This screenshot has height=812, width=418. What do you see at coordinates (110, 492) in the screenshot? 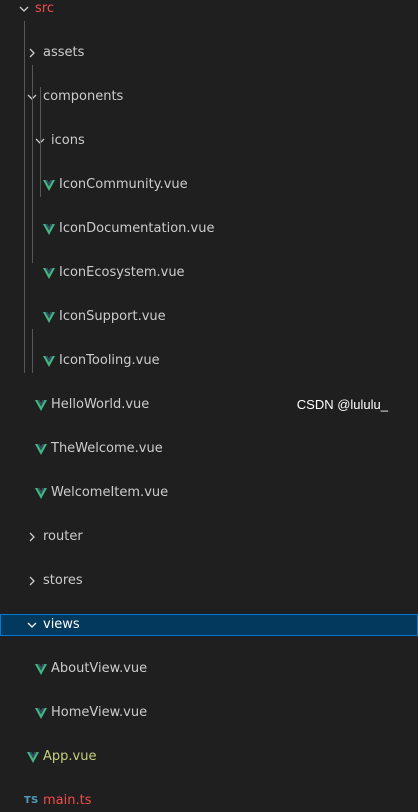
I see `file-label: WelcomeItem.vue` at bounding box center [110, 492].